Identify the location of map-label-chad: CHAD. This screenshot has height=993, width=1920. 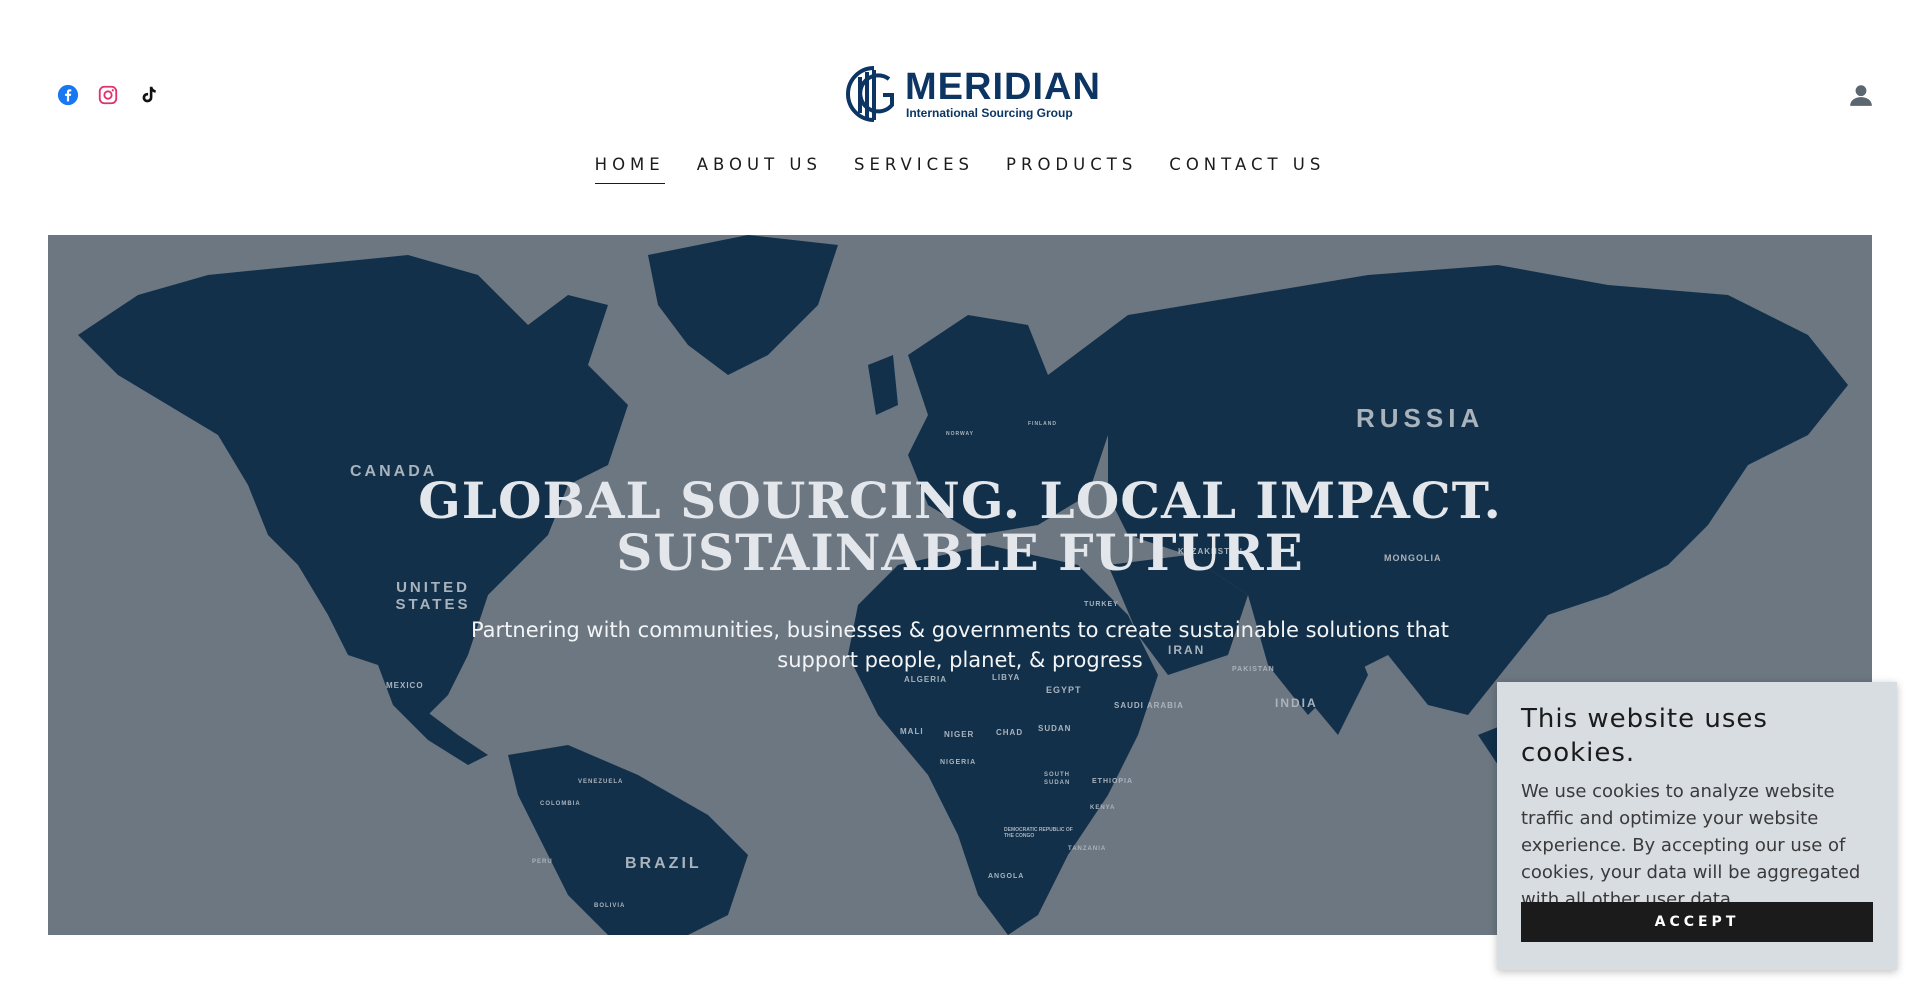
(1010, 732).